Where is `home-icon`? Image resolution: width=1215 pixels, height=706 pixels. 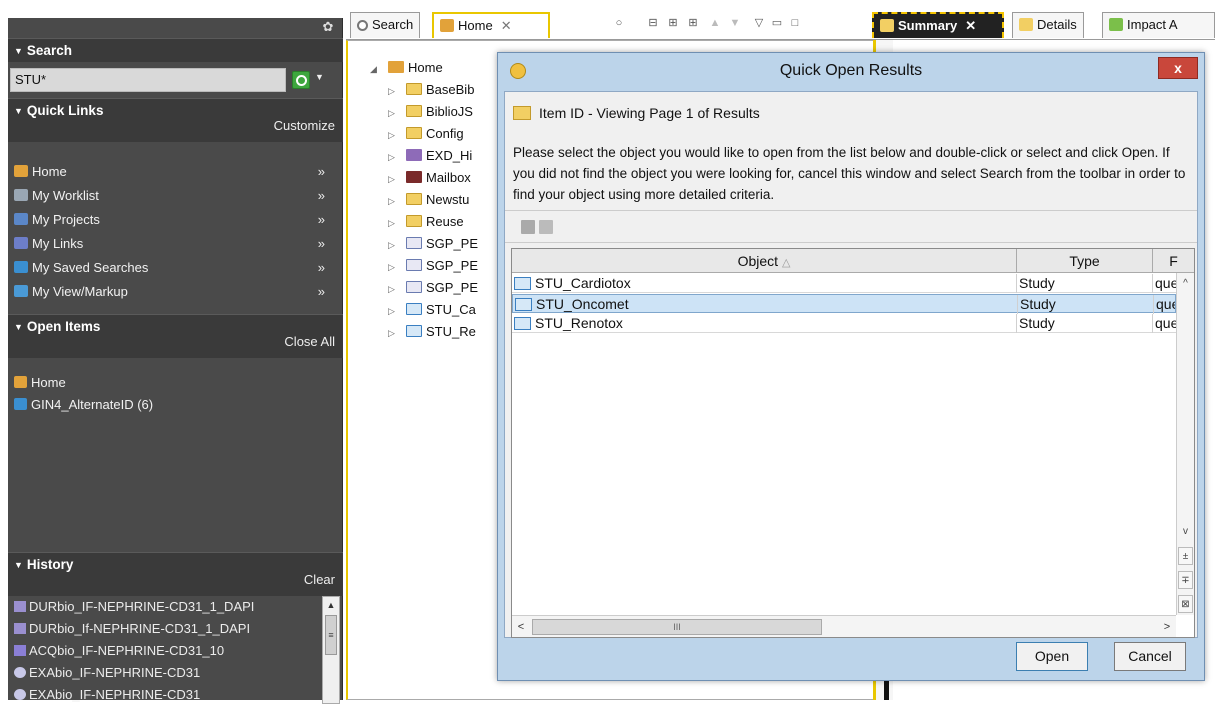
home-icon is located at coordinates (20, 382).